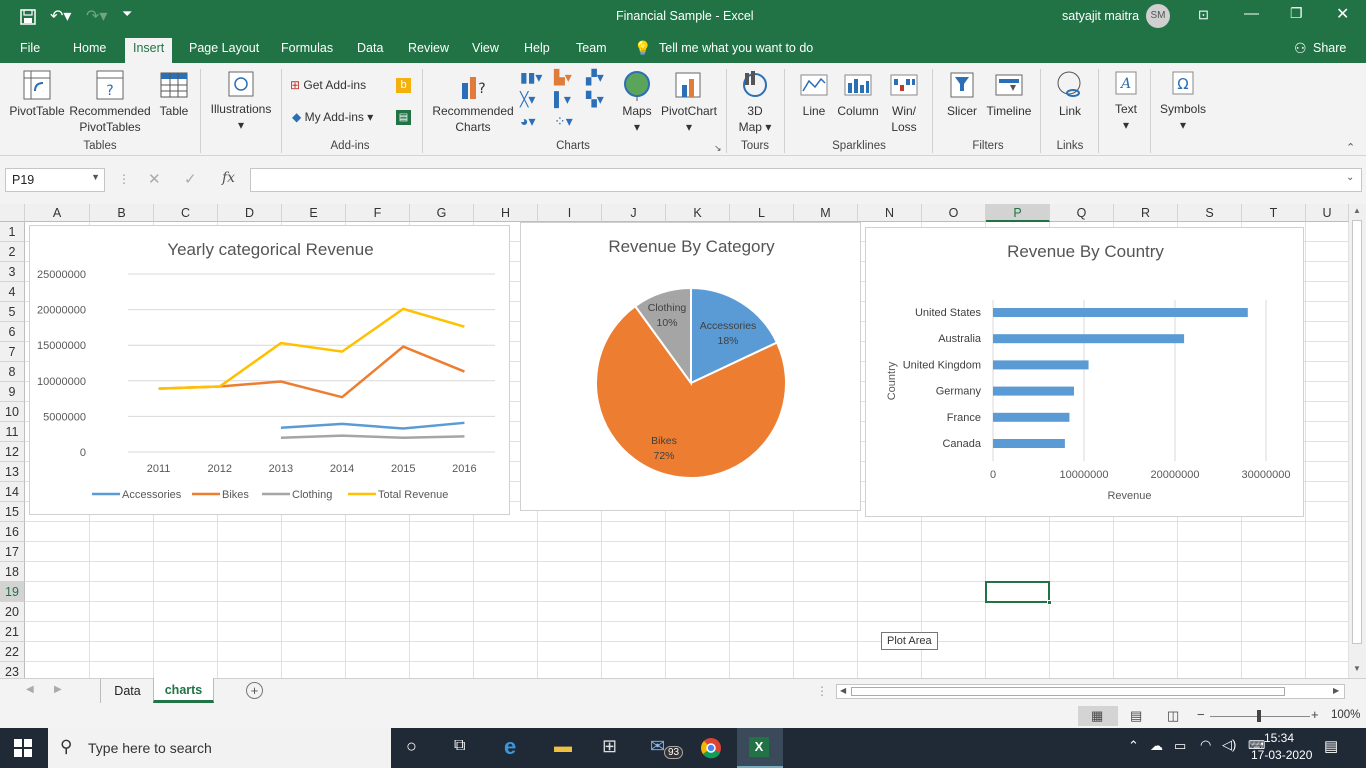 The height and width of the screenshot is (768, 1366). I want to click on table-button: Table, so click(174, 94).